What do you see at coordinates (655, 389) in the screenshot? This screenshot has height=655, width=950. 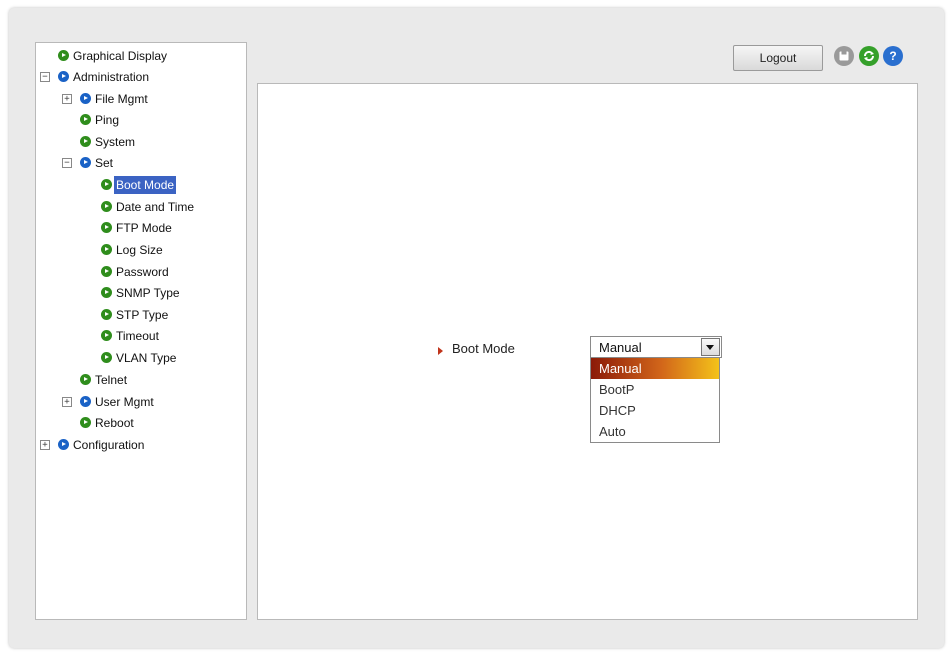 I see `option-bootp: BootP` at bounding box center [655, 389].